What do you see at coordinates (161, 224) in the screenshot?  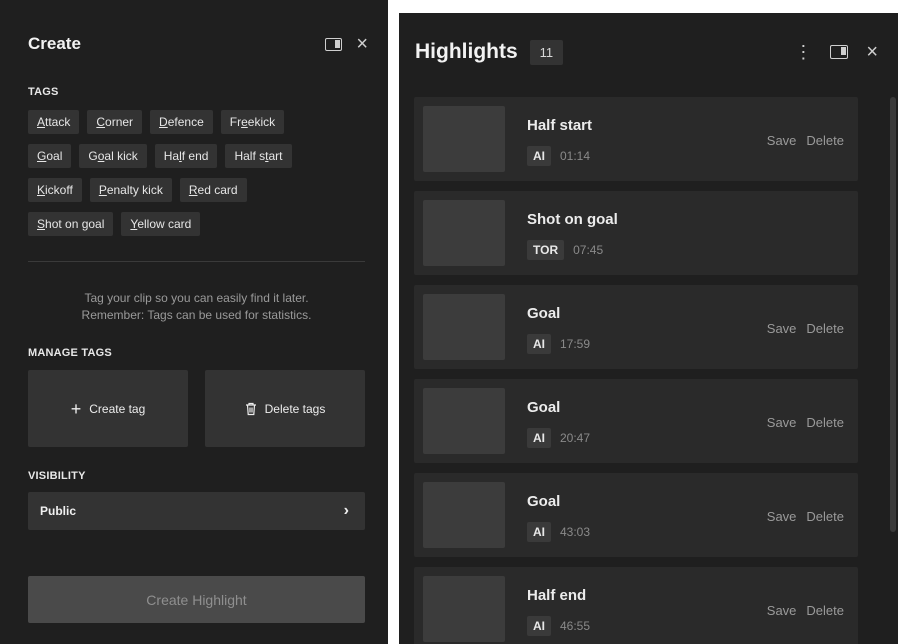 I see `tag-chip: Yellow card` at bounding box center [161, 224].